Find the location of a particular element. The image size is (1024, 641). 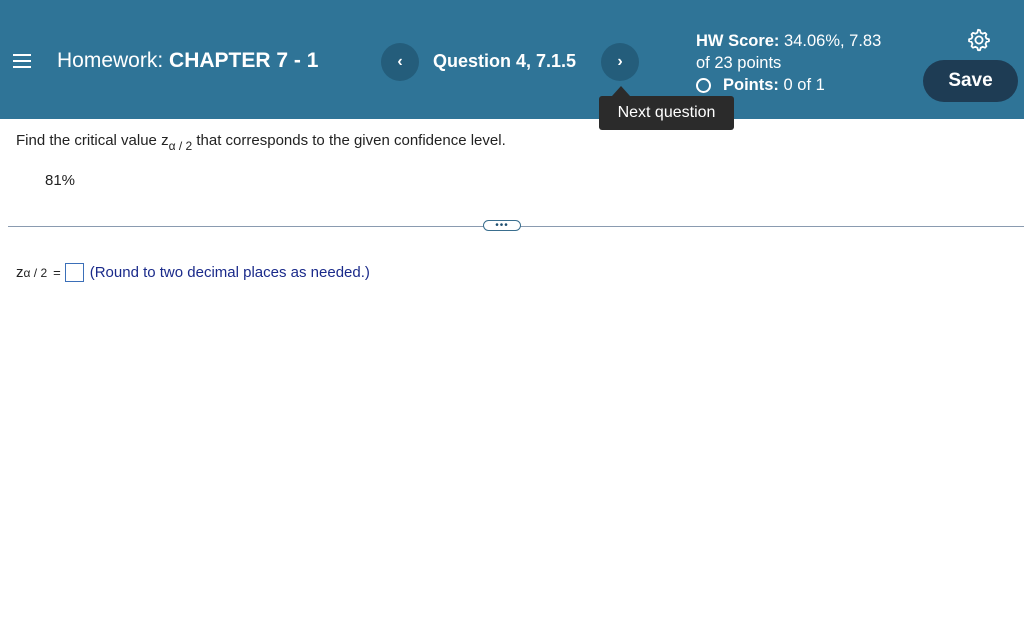

hw-score-value: 34.06%, 7.83 is located at coordinates (833, 41).